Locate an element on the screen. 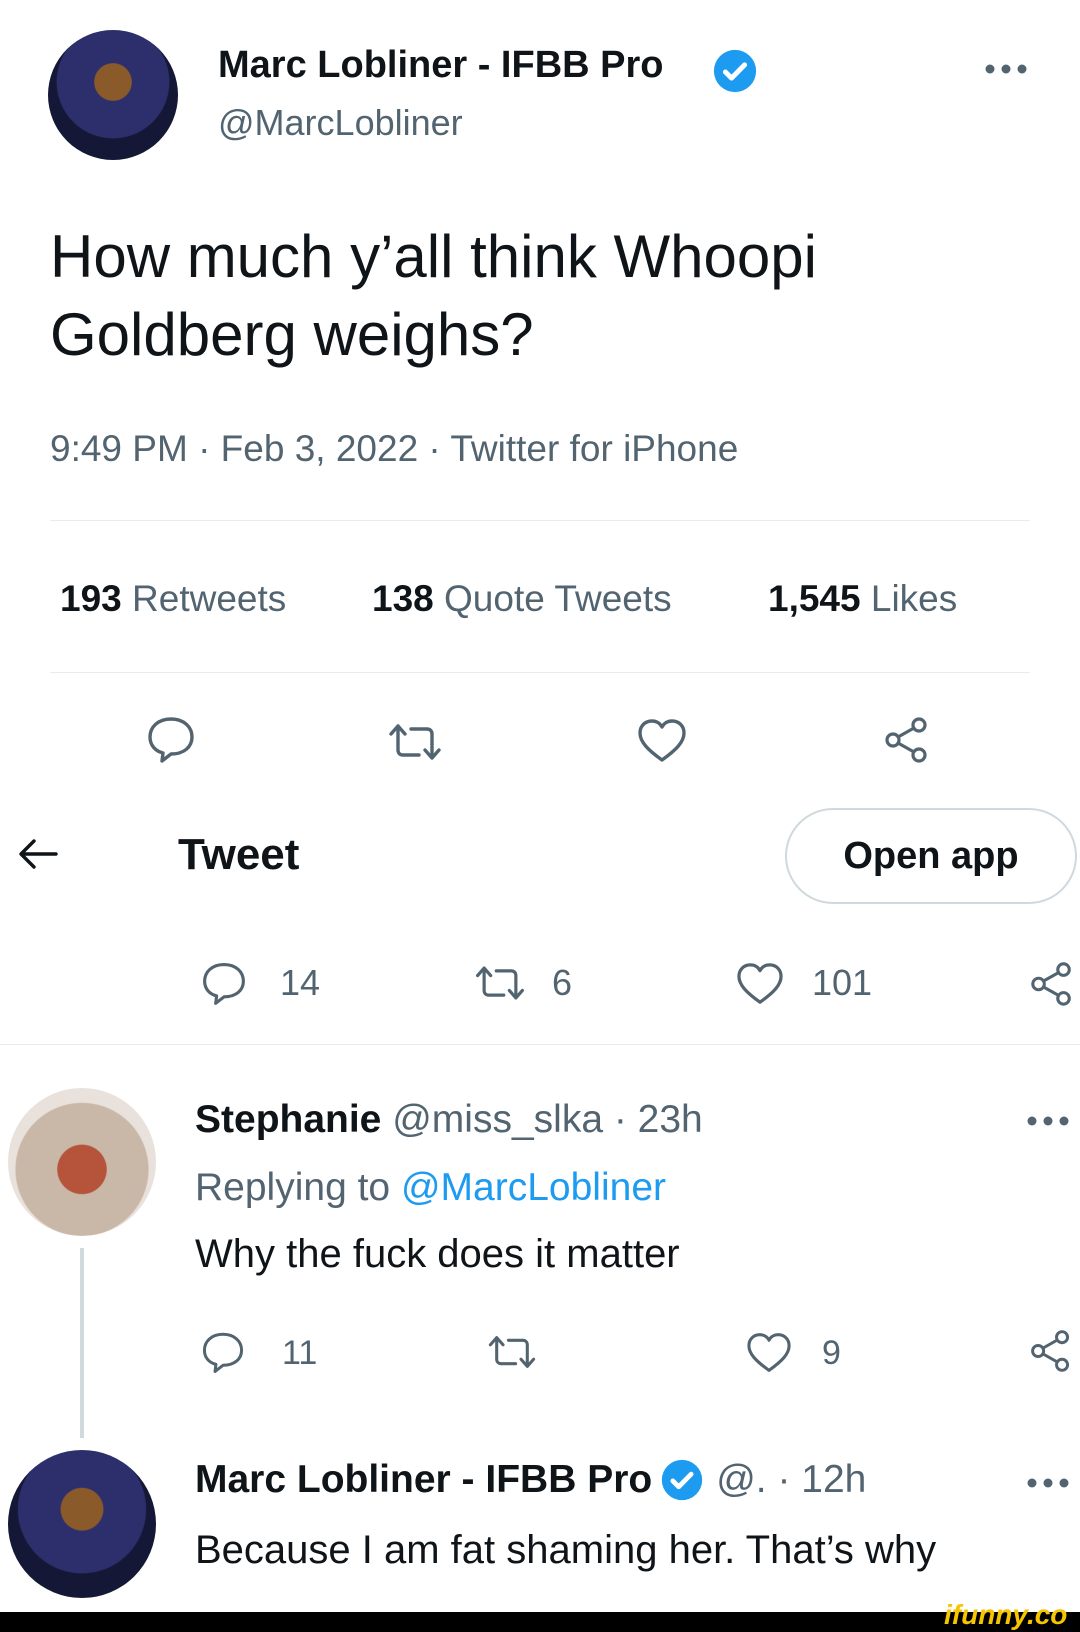 This screenshot has height=1632, width=1080. reply-text: Why the fuck does it matter is located at coordinates (437, 1254).